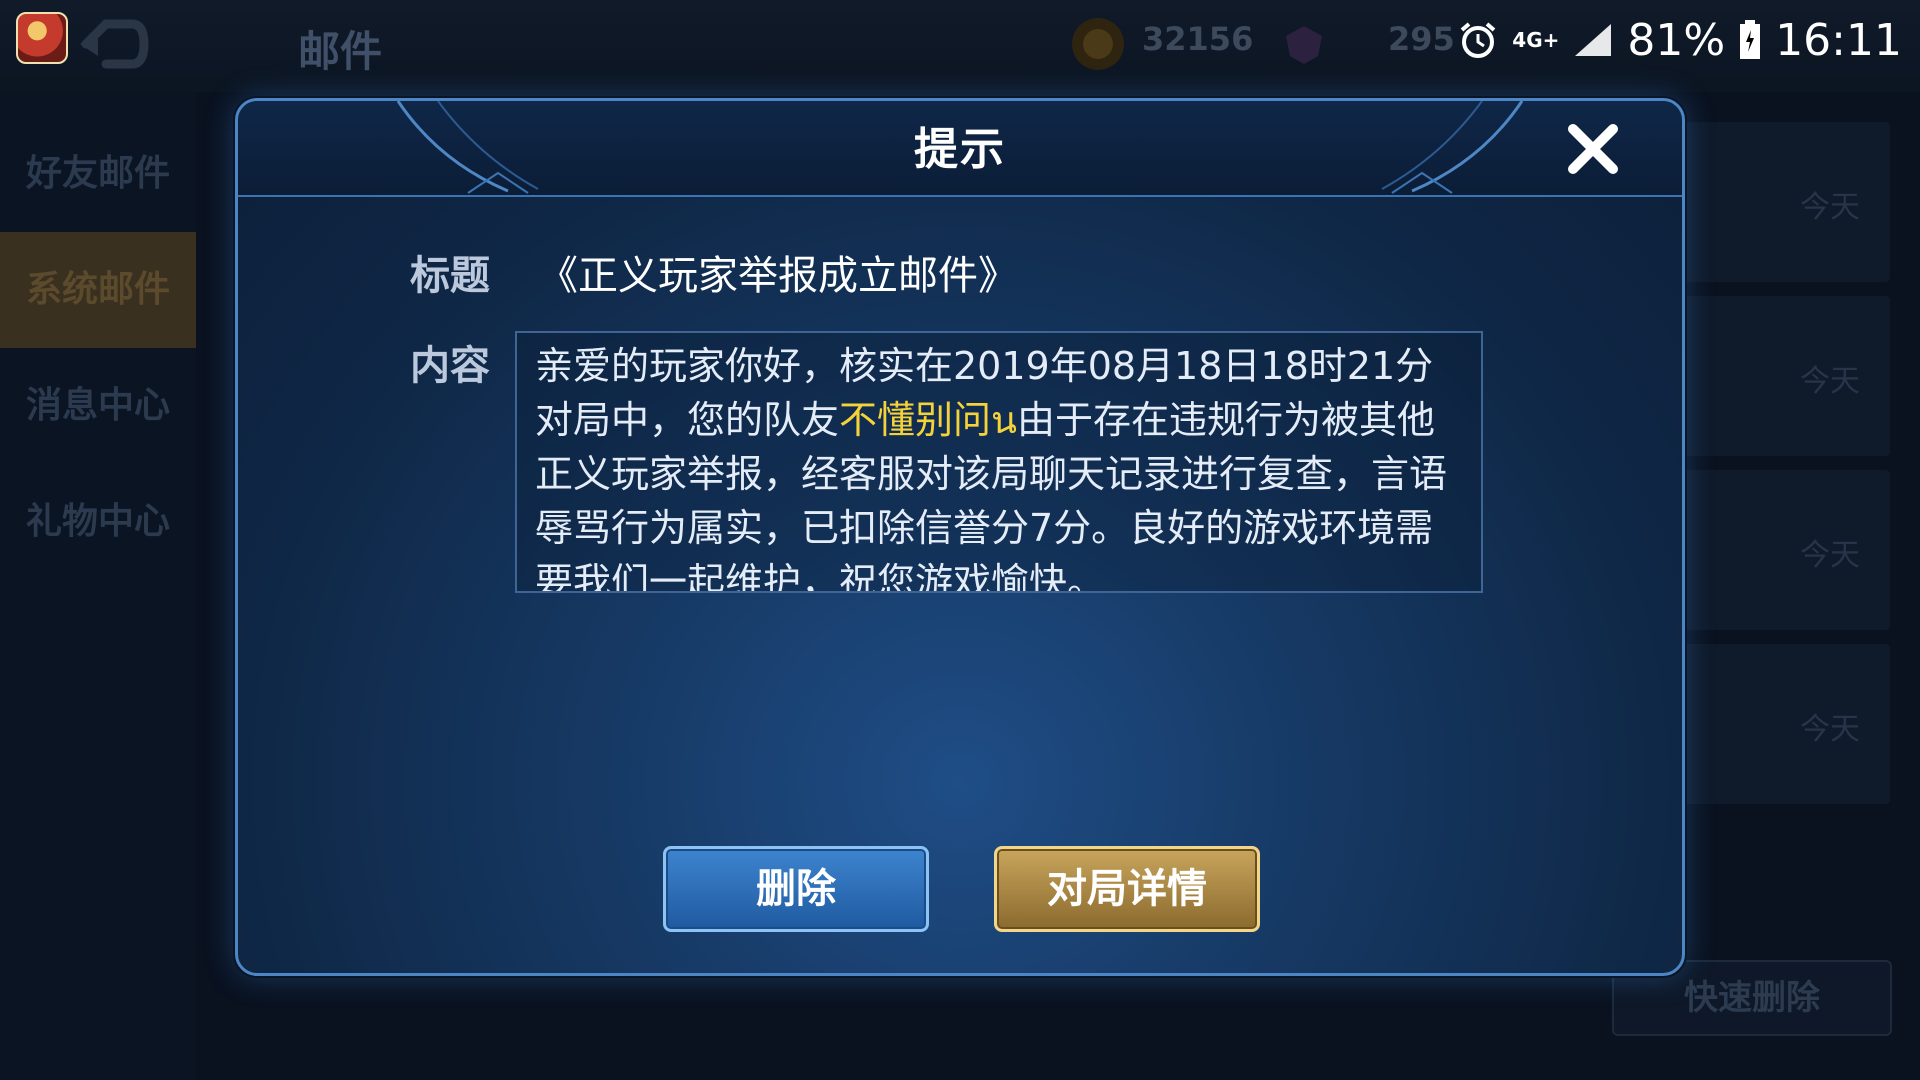 This screenshot has height=1080, width=1920. What do you see at coordinates (42, 38) in the screenshot?
I see `app-icon` at bounding box center [42, 38].